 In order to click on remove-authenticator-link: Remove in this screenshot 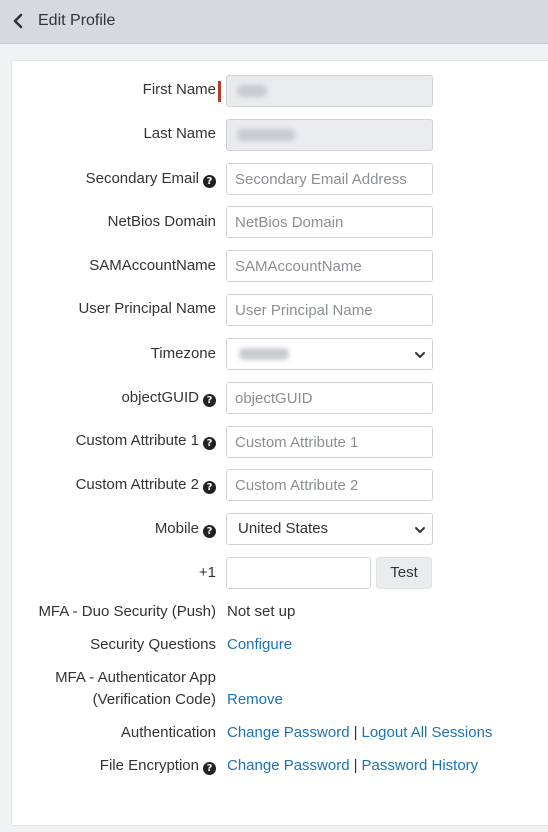, I will do `click(255, 699)`.